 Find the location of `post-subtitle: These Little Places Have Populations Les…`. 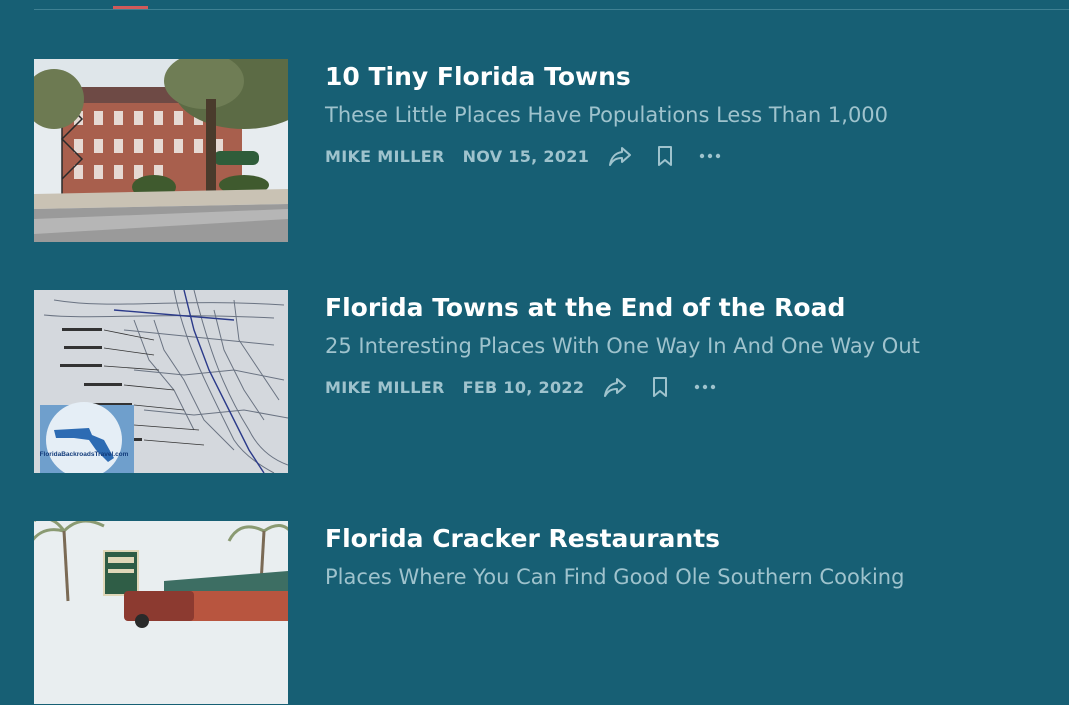

post-subtitle: These Little Places Have Populations Les… is located at coordinates (606, 115).